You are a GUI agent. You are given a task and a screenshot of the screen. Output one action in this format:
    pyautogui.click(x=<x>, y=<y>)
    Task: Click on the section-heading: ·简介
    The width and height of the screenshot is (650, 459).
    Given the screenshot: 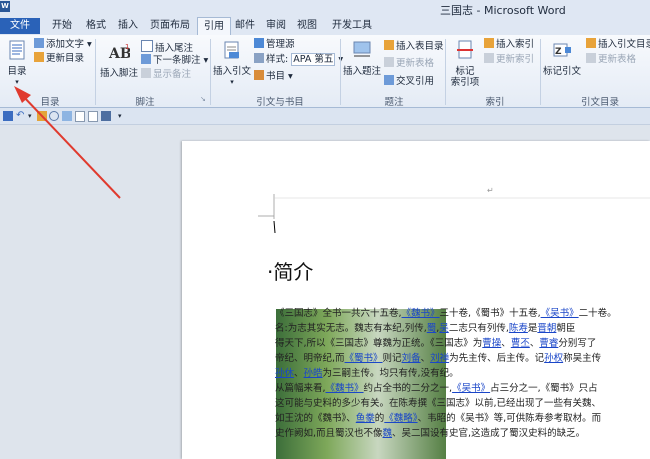 What is the action you would take?
    pyautogui.click(x=290, y=270)
    